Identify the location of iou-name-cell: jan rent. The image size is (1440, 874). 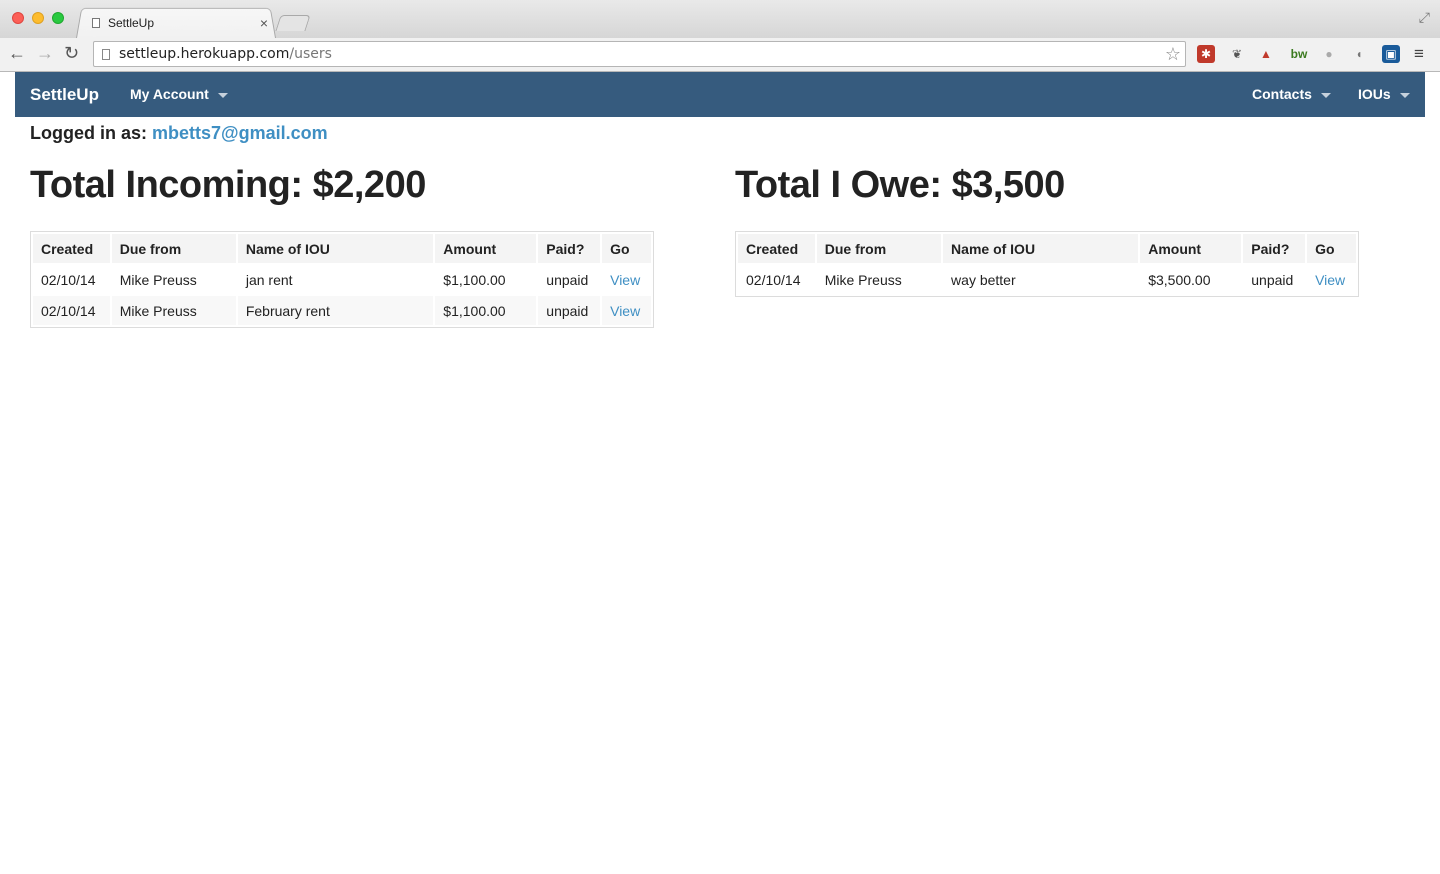
(269, 279).